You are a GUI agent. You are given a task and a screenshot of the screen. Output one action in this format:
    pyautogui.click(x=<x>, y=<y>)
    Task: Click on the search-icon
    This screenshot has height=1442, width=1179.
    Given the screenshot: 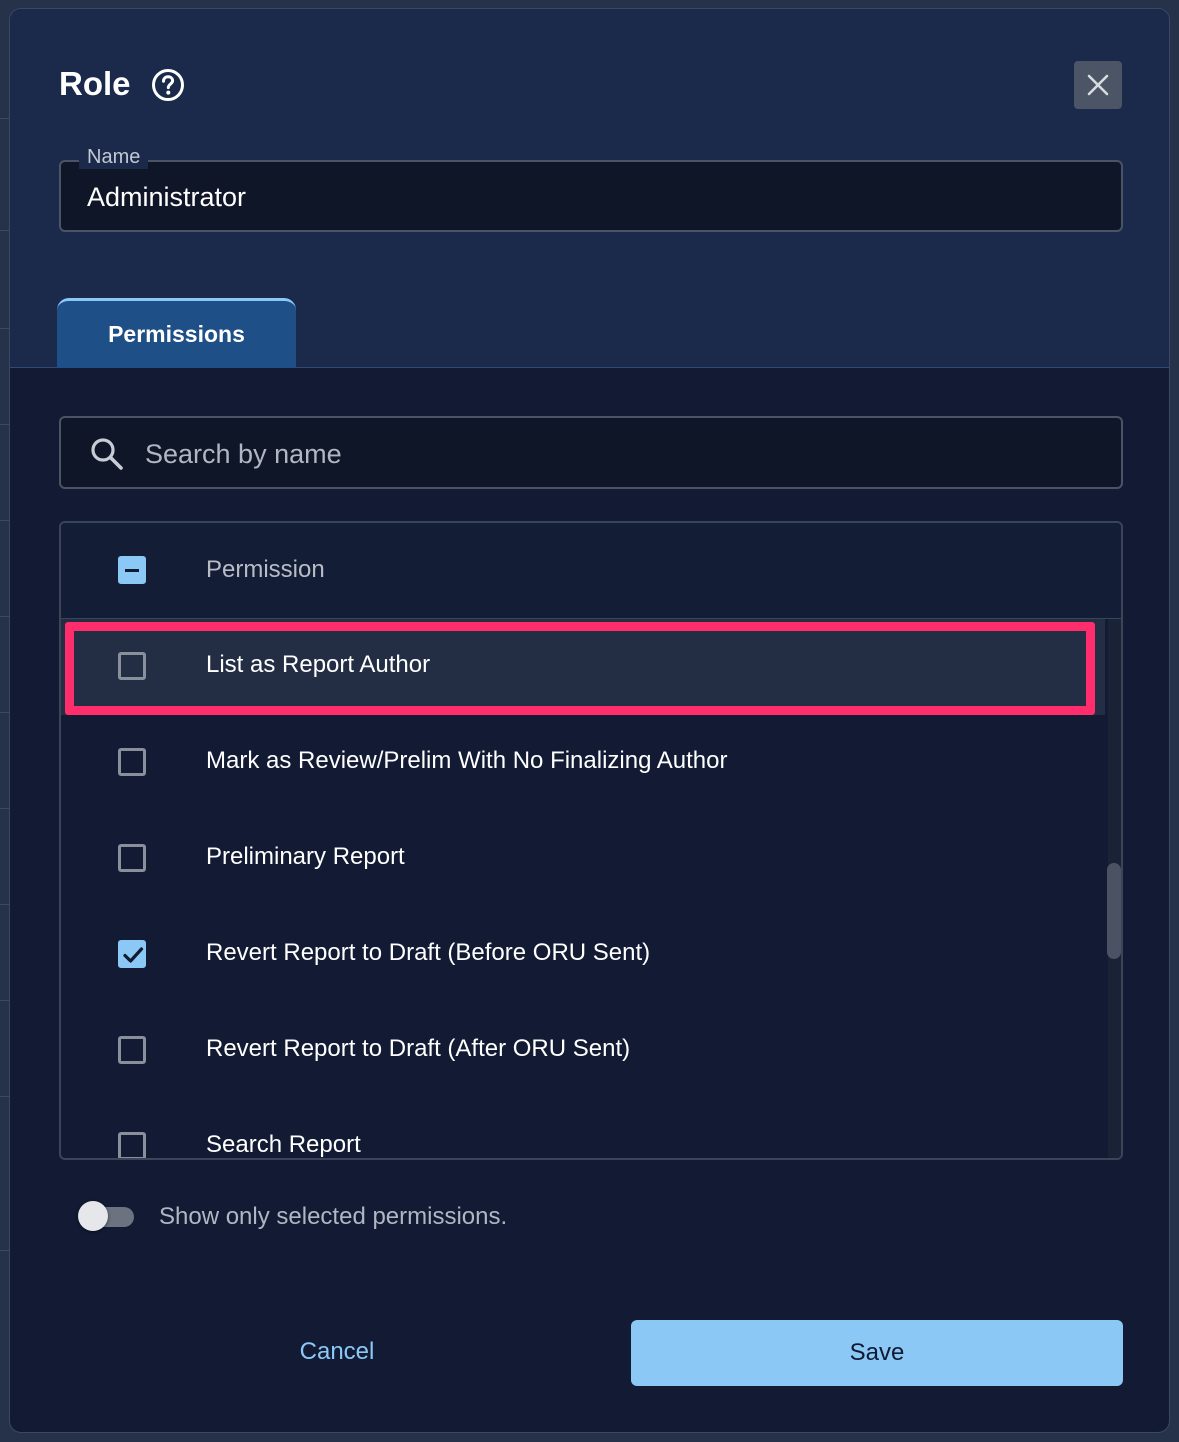 What is the action you would take?
    pyautogui.click(x=107, y=454)
    